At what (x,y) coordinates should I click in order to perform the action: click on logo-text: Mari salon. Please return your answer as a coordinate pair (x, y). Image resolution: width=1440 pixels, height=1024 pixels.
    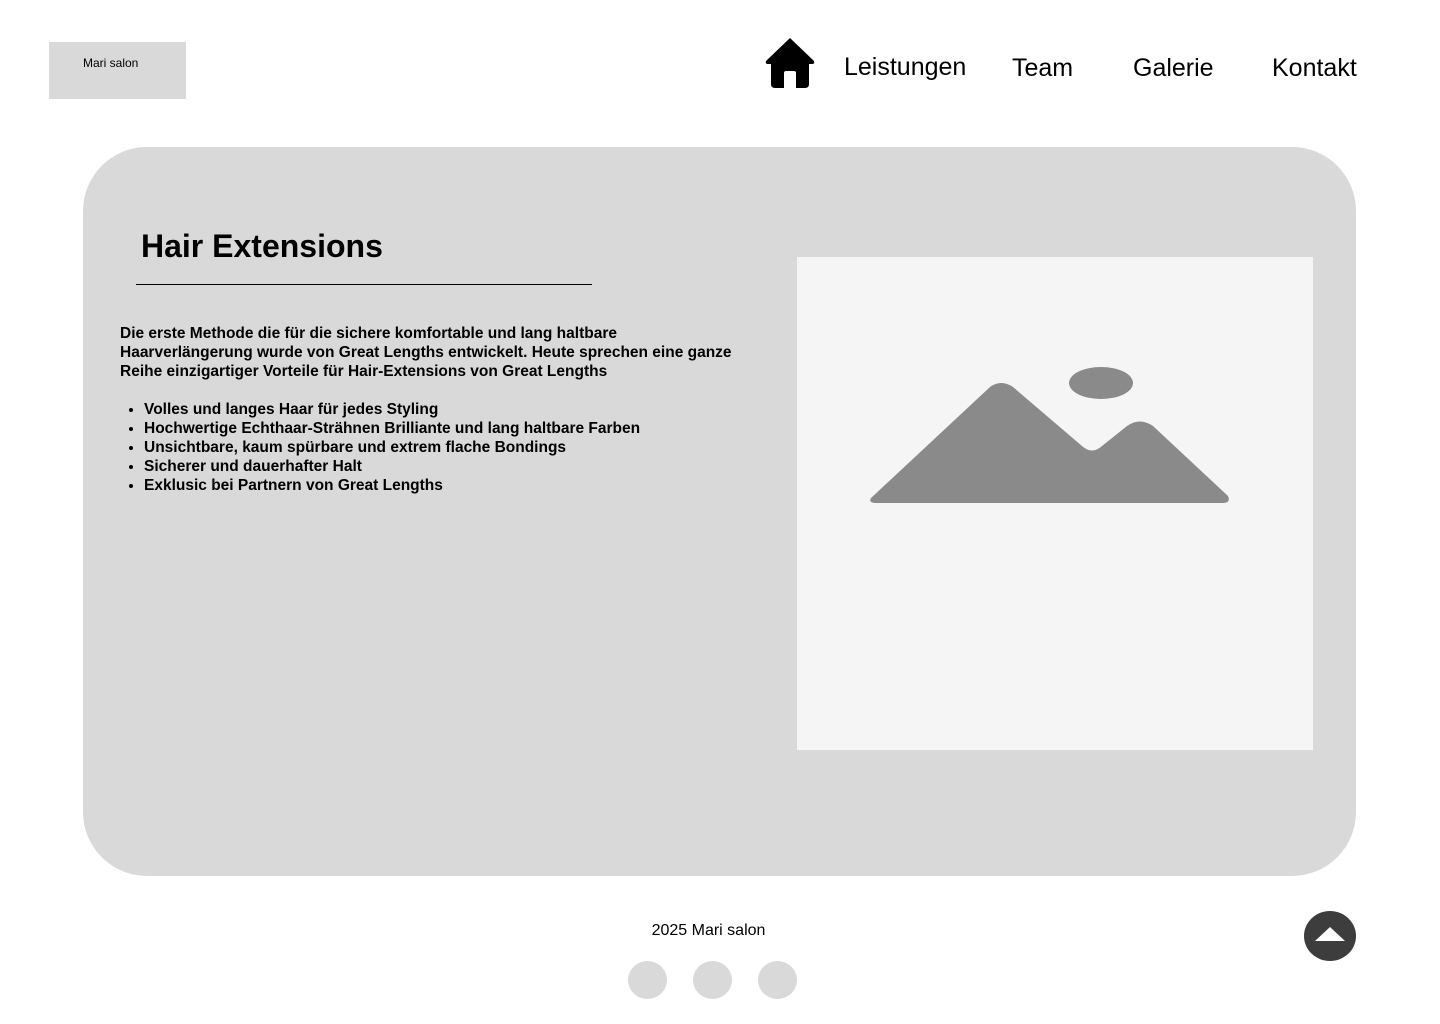
    Looking at the image, I should click on (111, 63).